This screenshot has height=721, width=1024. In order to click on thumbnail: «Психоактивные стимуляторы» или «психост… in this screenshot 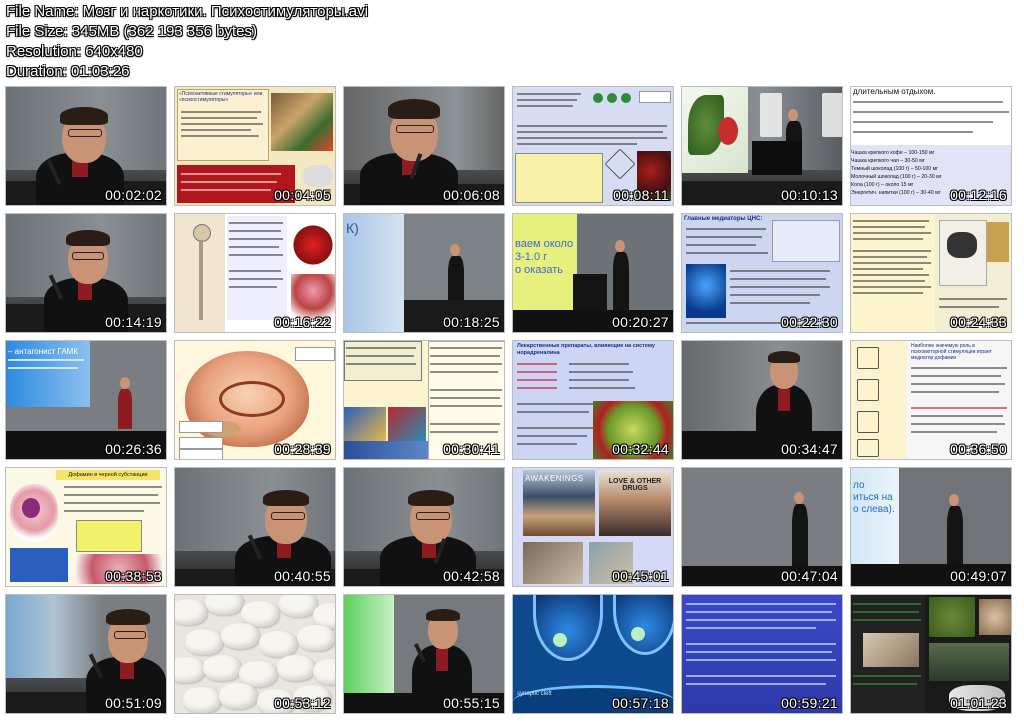, I will do `click(255, 146)`.